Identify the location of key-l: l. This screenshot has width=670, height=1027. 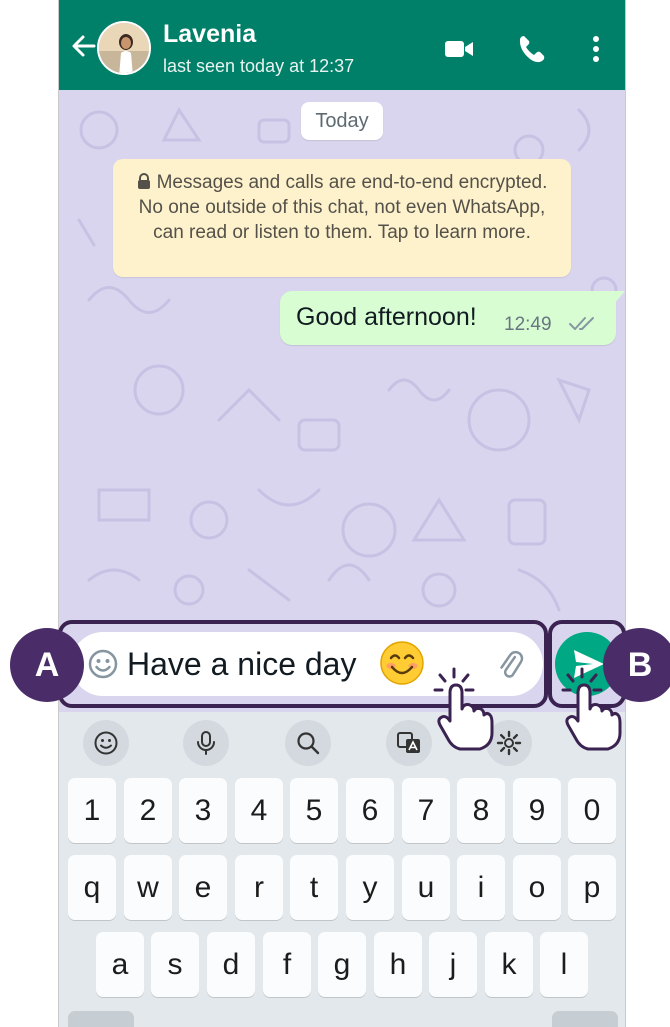
(564, 964).